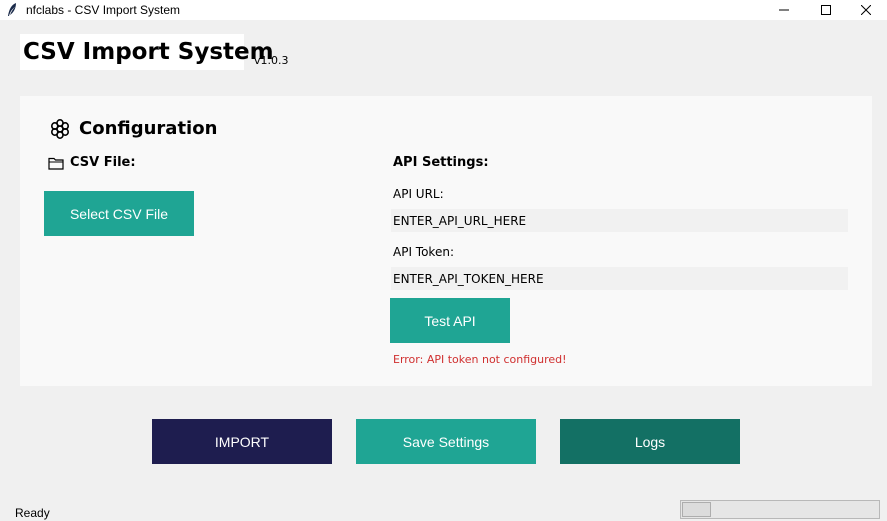  What do you see at coordinates (103, 10) in the screenshot?
I see `window-title: nfclabs - CSV Import System` at bounding box center [103, 10].